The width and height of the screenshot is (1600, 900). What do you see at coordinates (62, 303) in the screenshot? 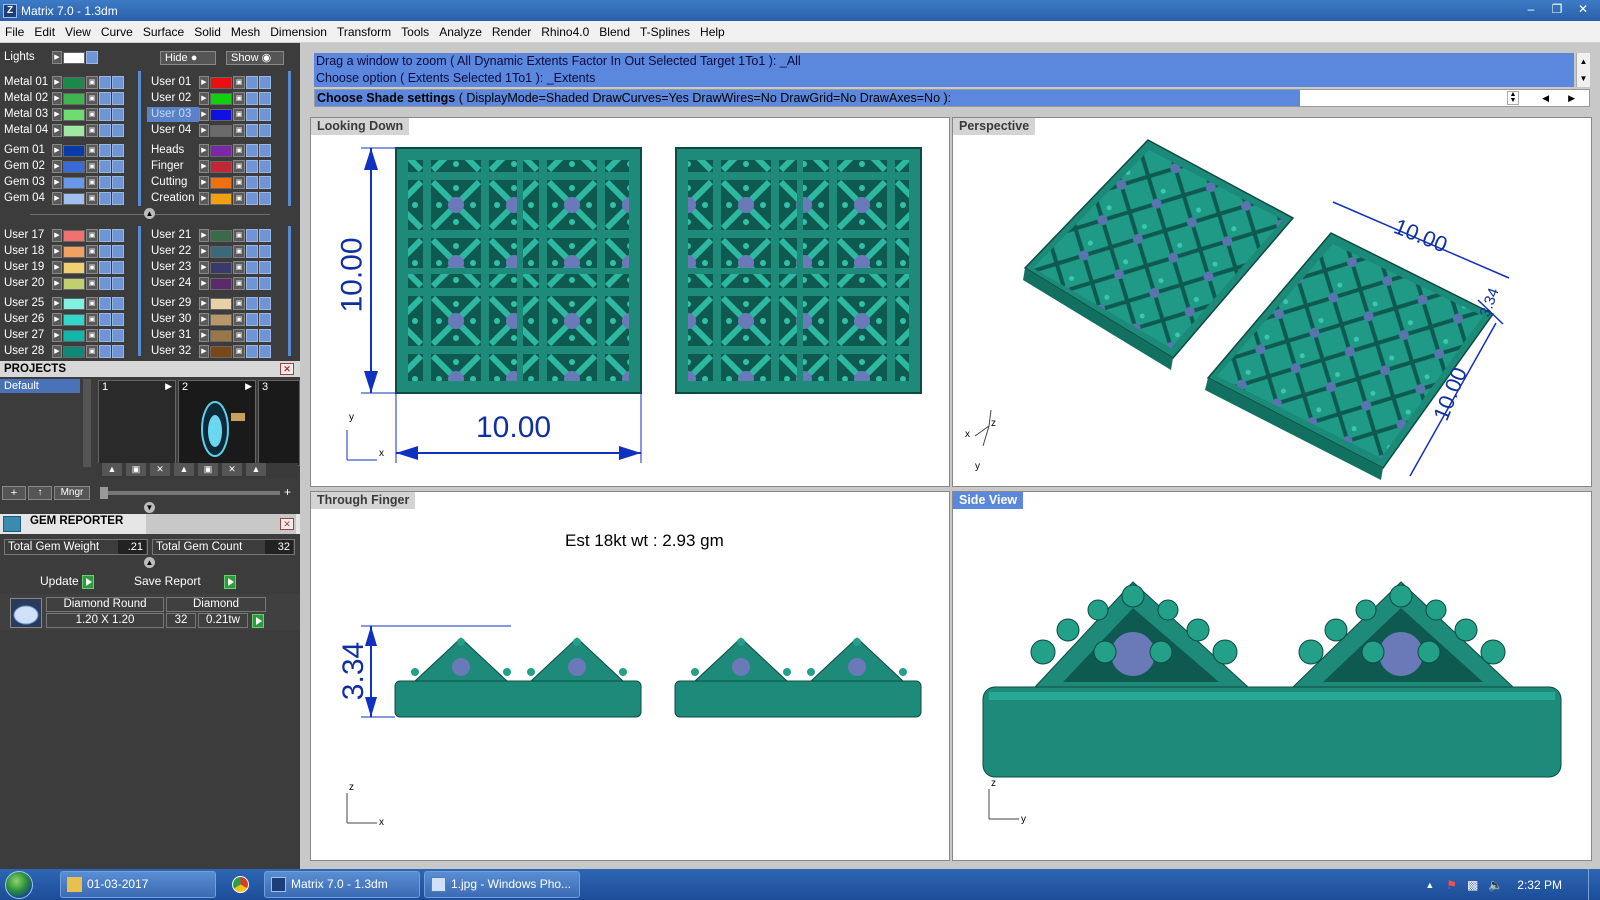
I see `layer-row-user-25: User 25 ▶ ▣` at bounding box center [62, 303].